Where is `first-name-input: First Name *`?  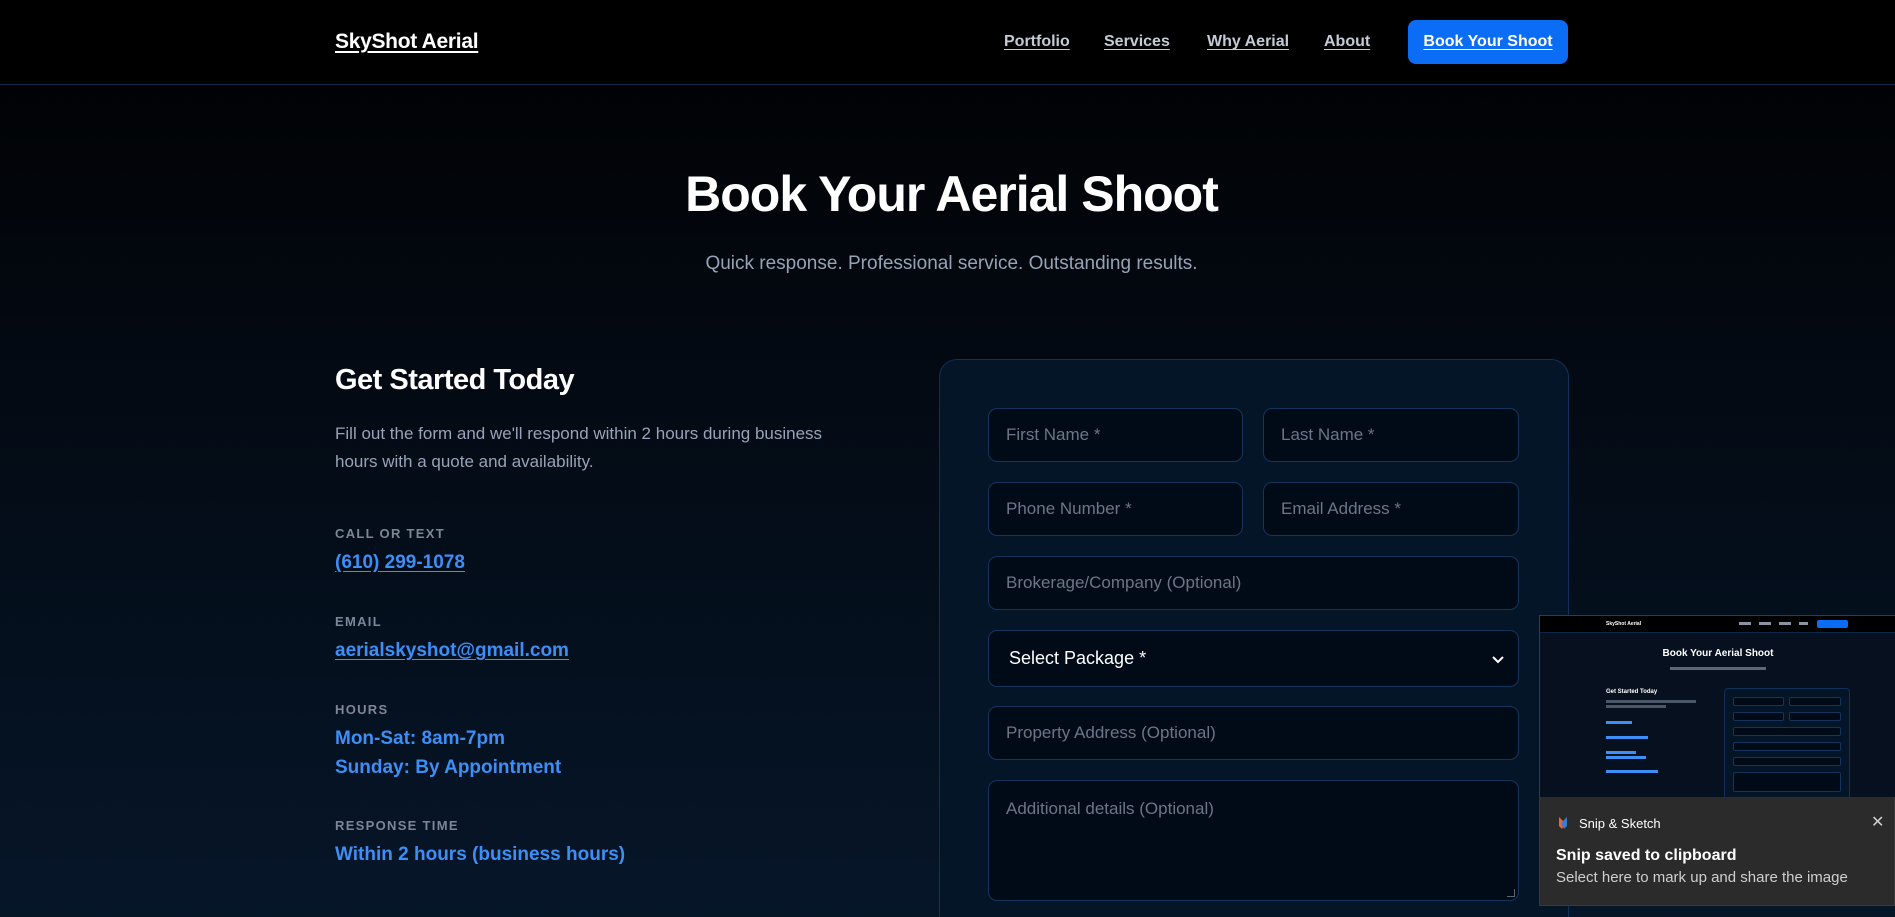 first-name-input: First Name * is located at coordinates (1115, 435).